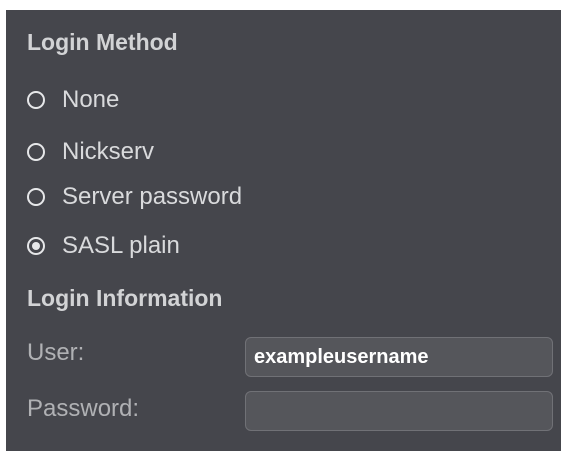 The image size is (561, 451). What do you see at coordinates (102, 42) in the screenshot?
I see `login-method-heading: Login Method` at bounding box center [102, 42].